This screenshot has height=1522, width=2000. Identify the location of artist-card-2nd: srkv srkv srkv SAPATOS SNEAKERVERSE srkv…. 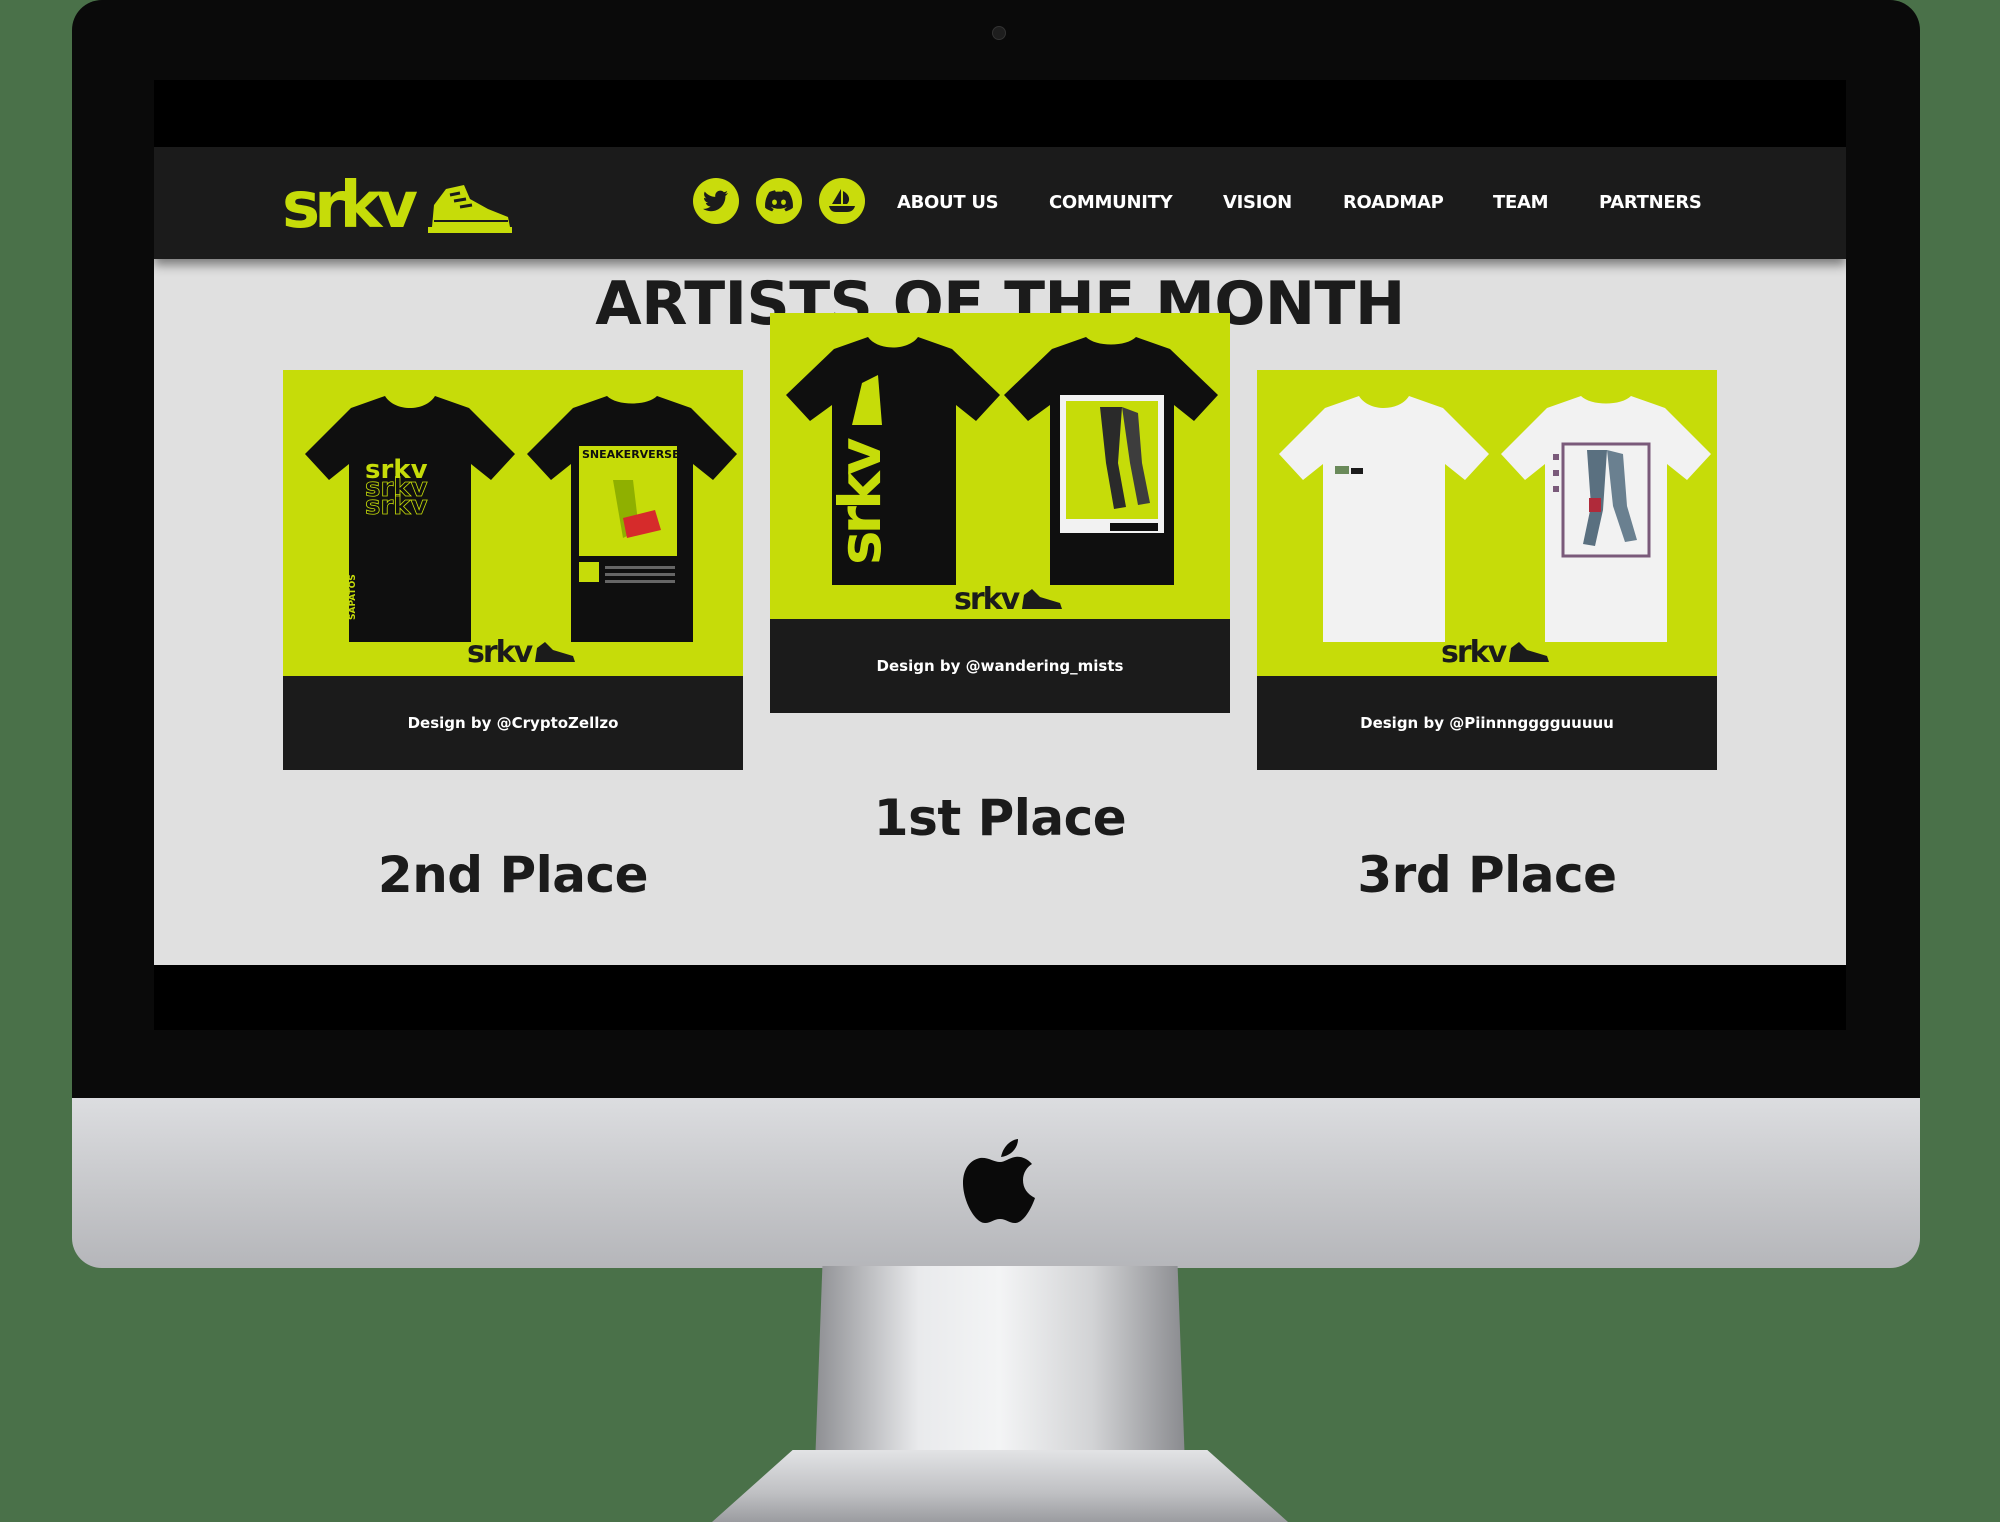
(513, 570).